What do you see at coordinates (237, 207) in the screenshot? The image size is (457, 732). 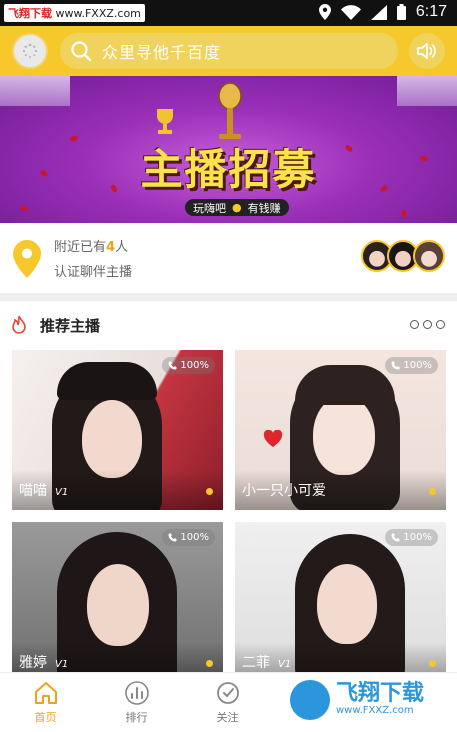 I see `banner-tagline: 玩嗨吧 ● 有钱赚` at bounding box center [237, 207].